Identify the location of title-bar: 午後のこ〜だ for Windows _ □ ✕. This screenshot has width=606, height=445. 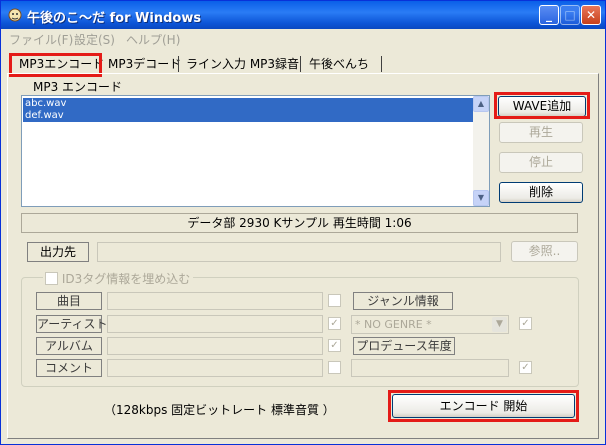
(303, 15).